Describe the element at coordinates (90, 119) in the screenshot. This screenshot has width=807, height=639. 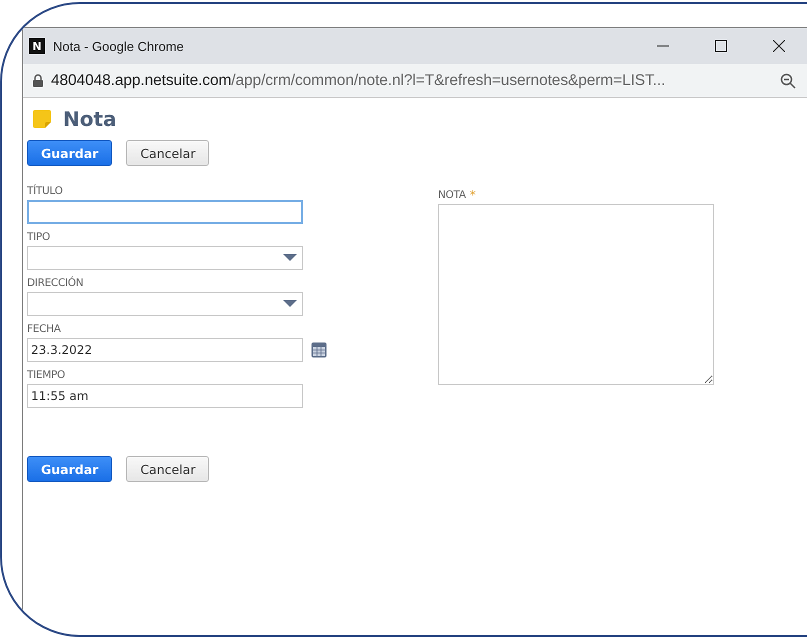
I see `page-title: Nota` at that location.